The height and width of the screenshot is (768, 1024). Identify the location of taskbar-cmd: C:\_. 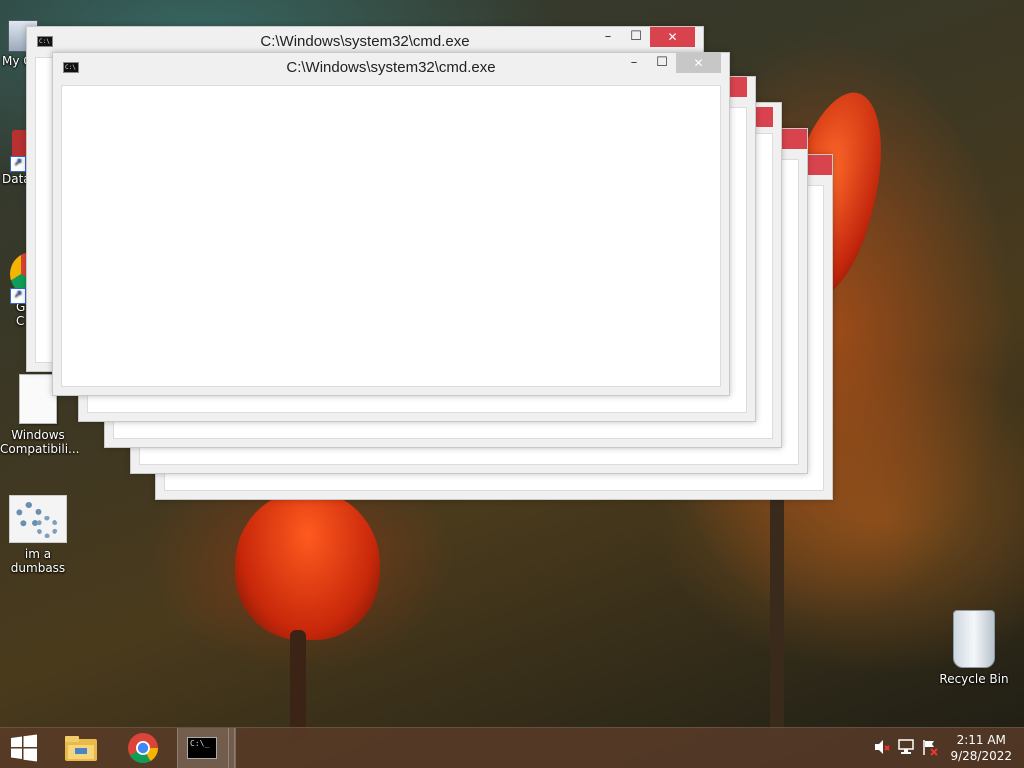
(206, 748).